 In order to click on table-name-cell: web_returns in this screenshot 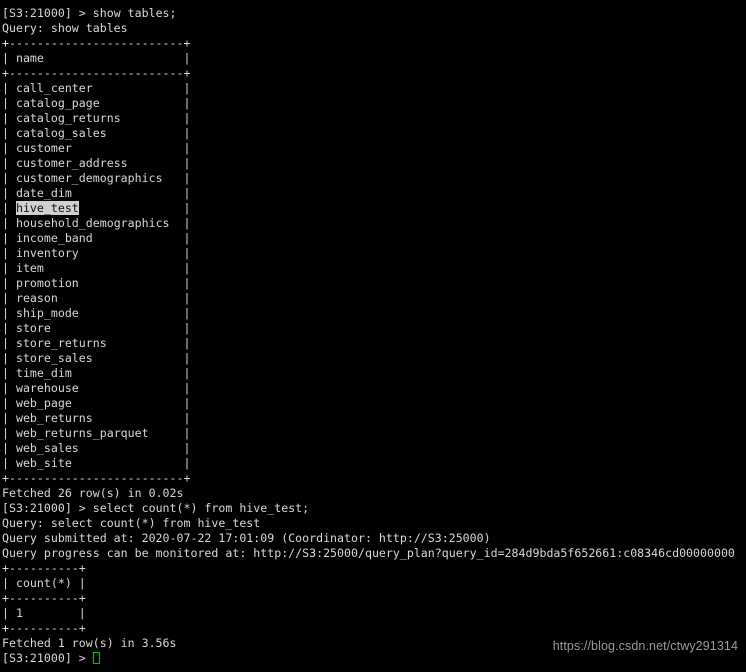, I will do `click(54, 418)`.